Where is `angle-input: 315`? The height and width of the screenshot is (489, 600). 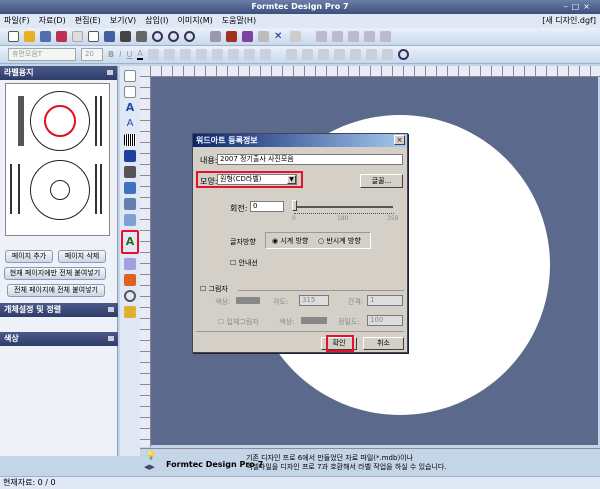 angle-input: 315 is located at coordinates (314, 300).